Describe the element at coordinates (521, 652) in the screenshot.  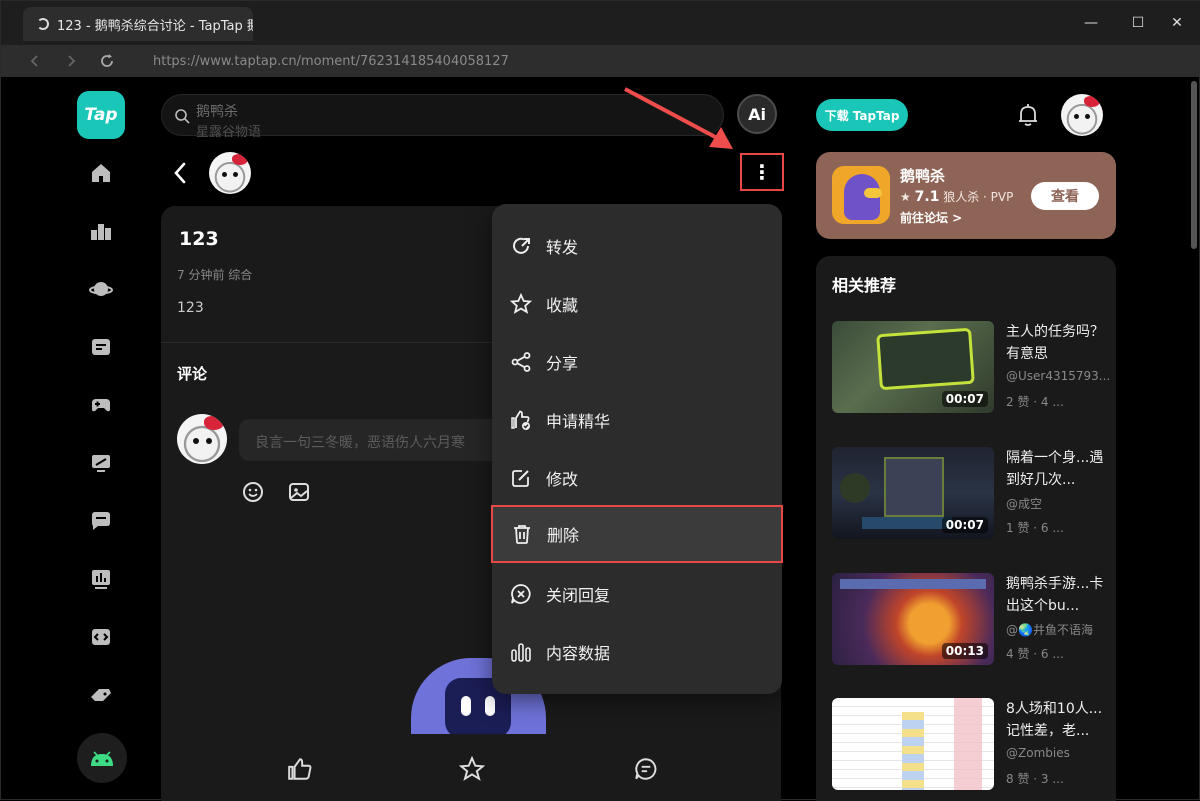
I see `bar-chart-icon` at that location.